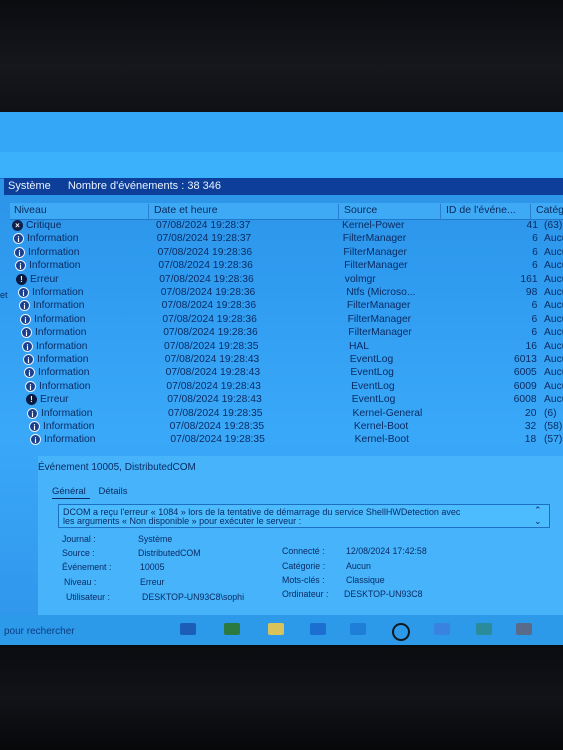 This screenshot has height=750, width=563. Describe the element at coordinates (524, 629) in the screenshot. I see `event-viewer-icon` at that location.